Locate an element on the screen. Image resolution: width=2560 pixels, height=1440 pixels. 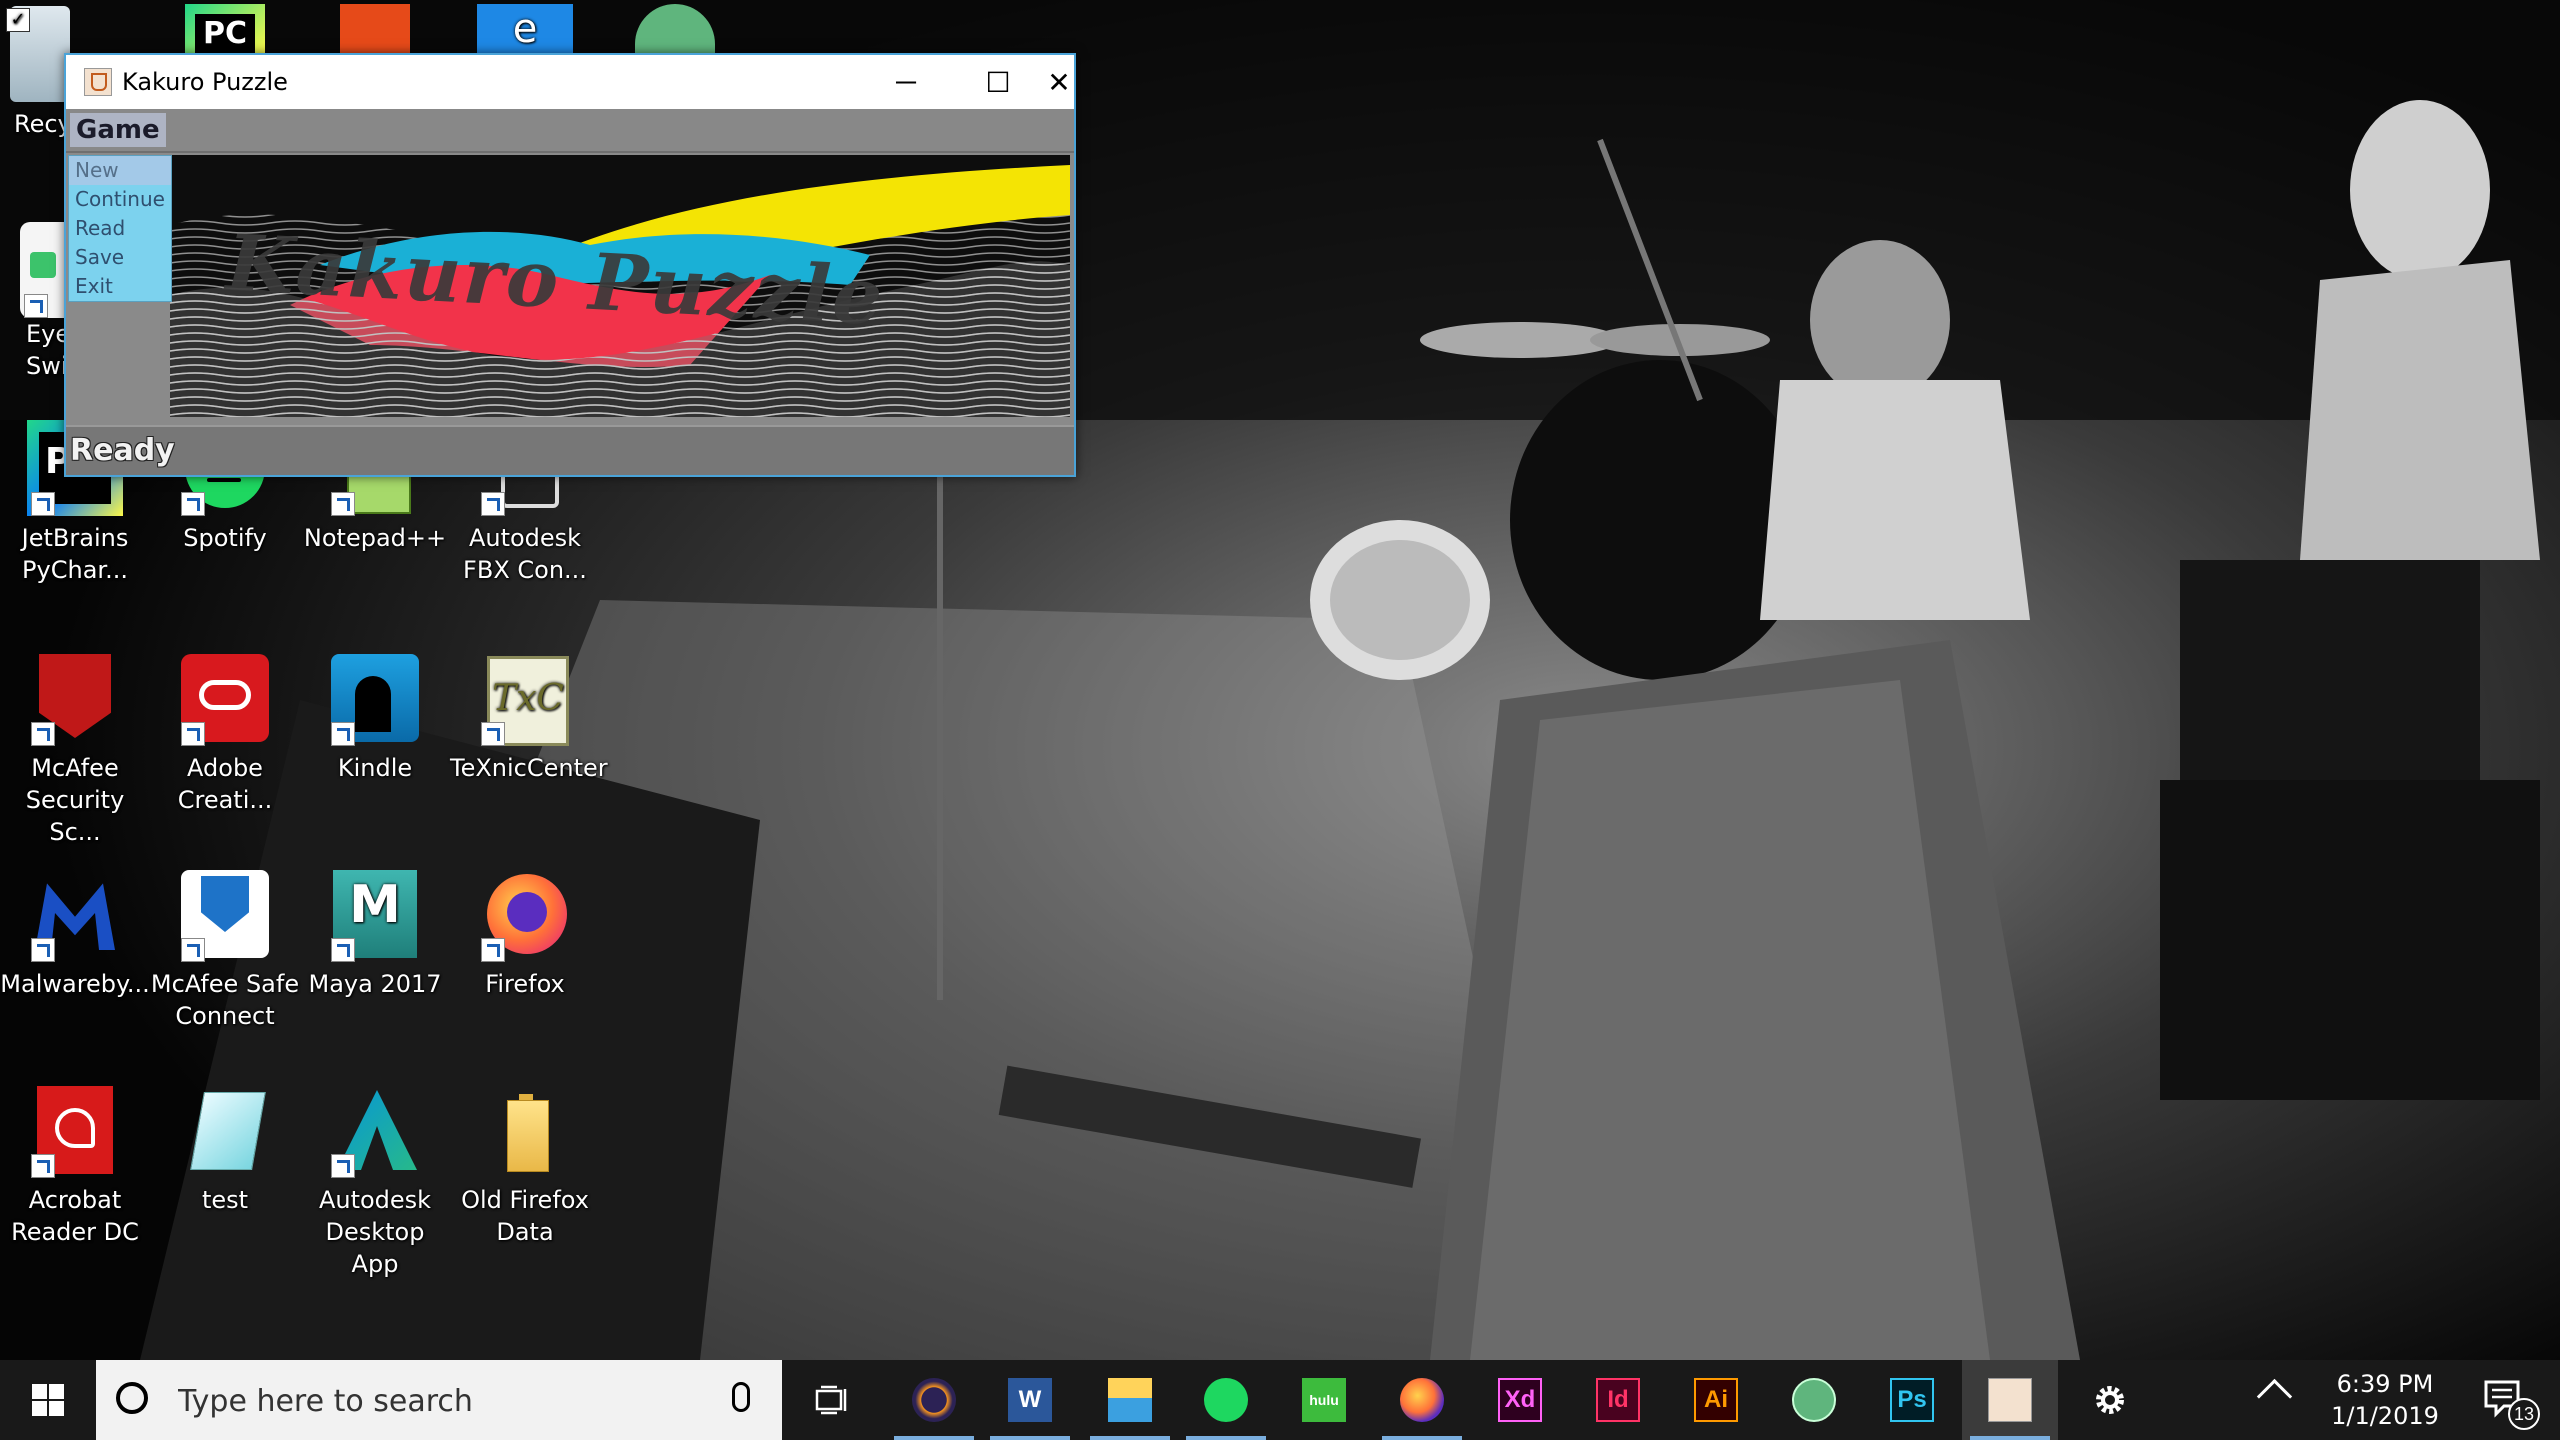
java-app-icon is located at coordinates (98, 82).